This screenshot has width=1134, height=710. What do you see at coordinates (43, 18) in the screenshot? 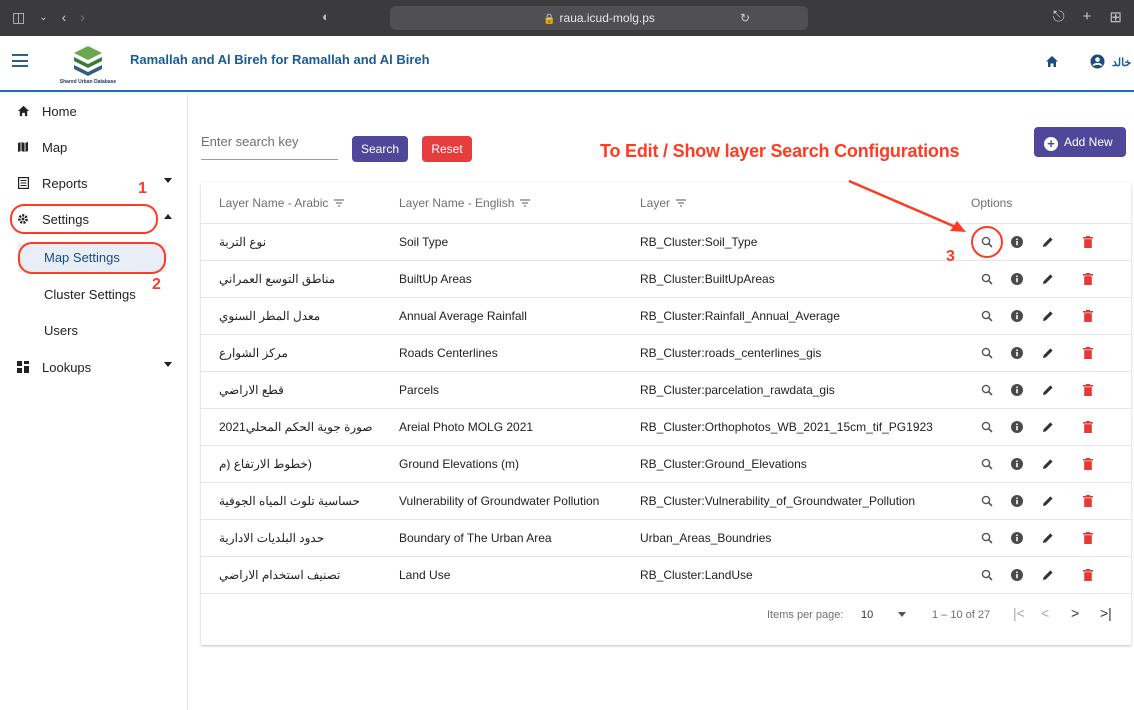
I see `chevron-down-icon: ⌄` at bounding box center [43, 18].